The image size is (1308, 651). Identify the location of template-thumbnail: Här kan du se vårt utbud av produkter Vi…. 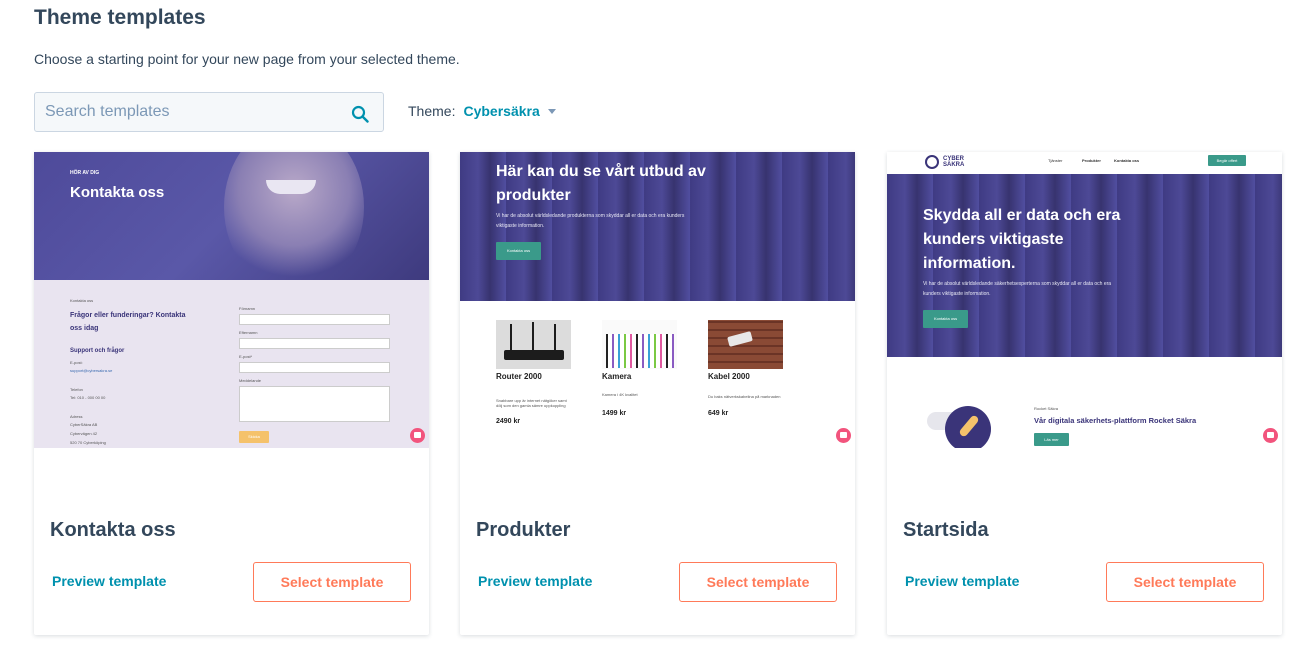
(657, 300).